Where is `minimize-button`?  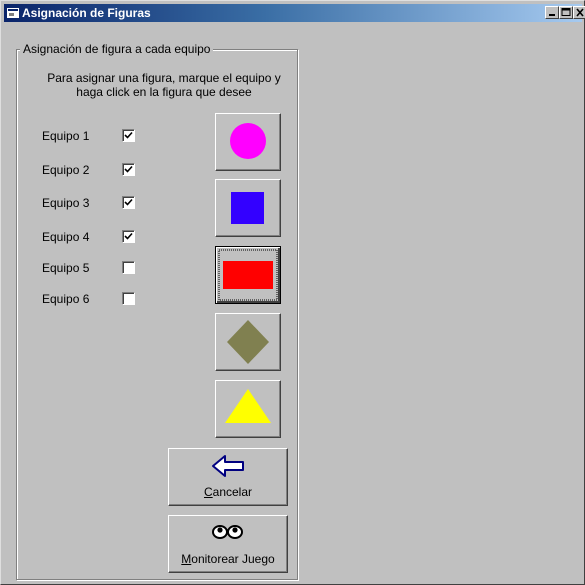
minimize-button is located at coordinates (552, 12).